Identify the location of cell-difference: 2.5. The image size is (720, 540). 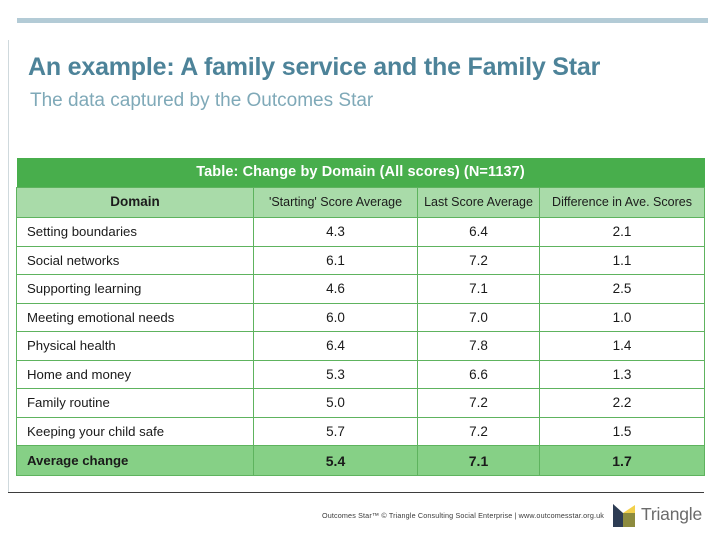
(622, 289).